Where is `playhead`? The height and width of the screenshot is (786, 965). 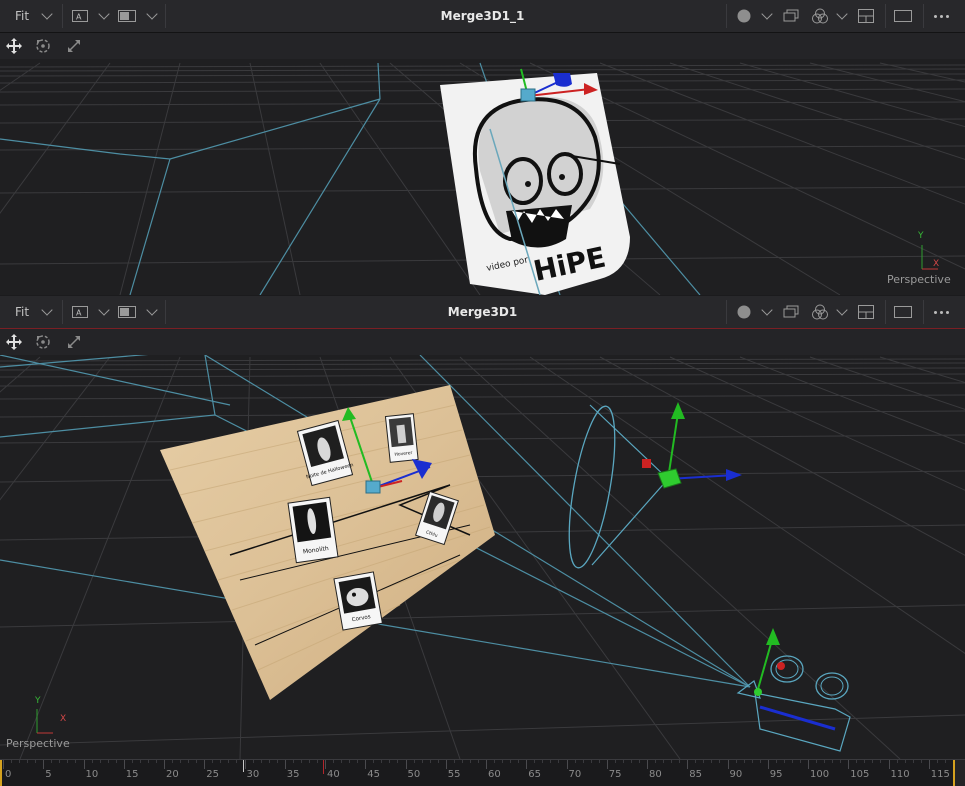 playhead is located at coordinates (243, 766).